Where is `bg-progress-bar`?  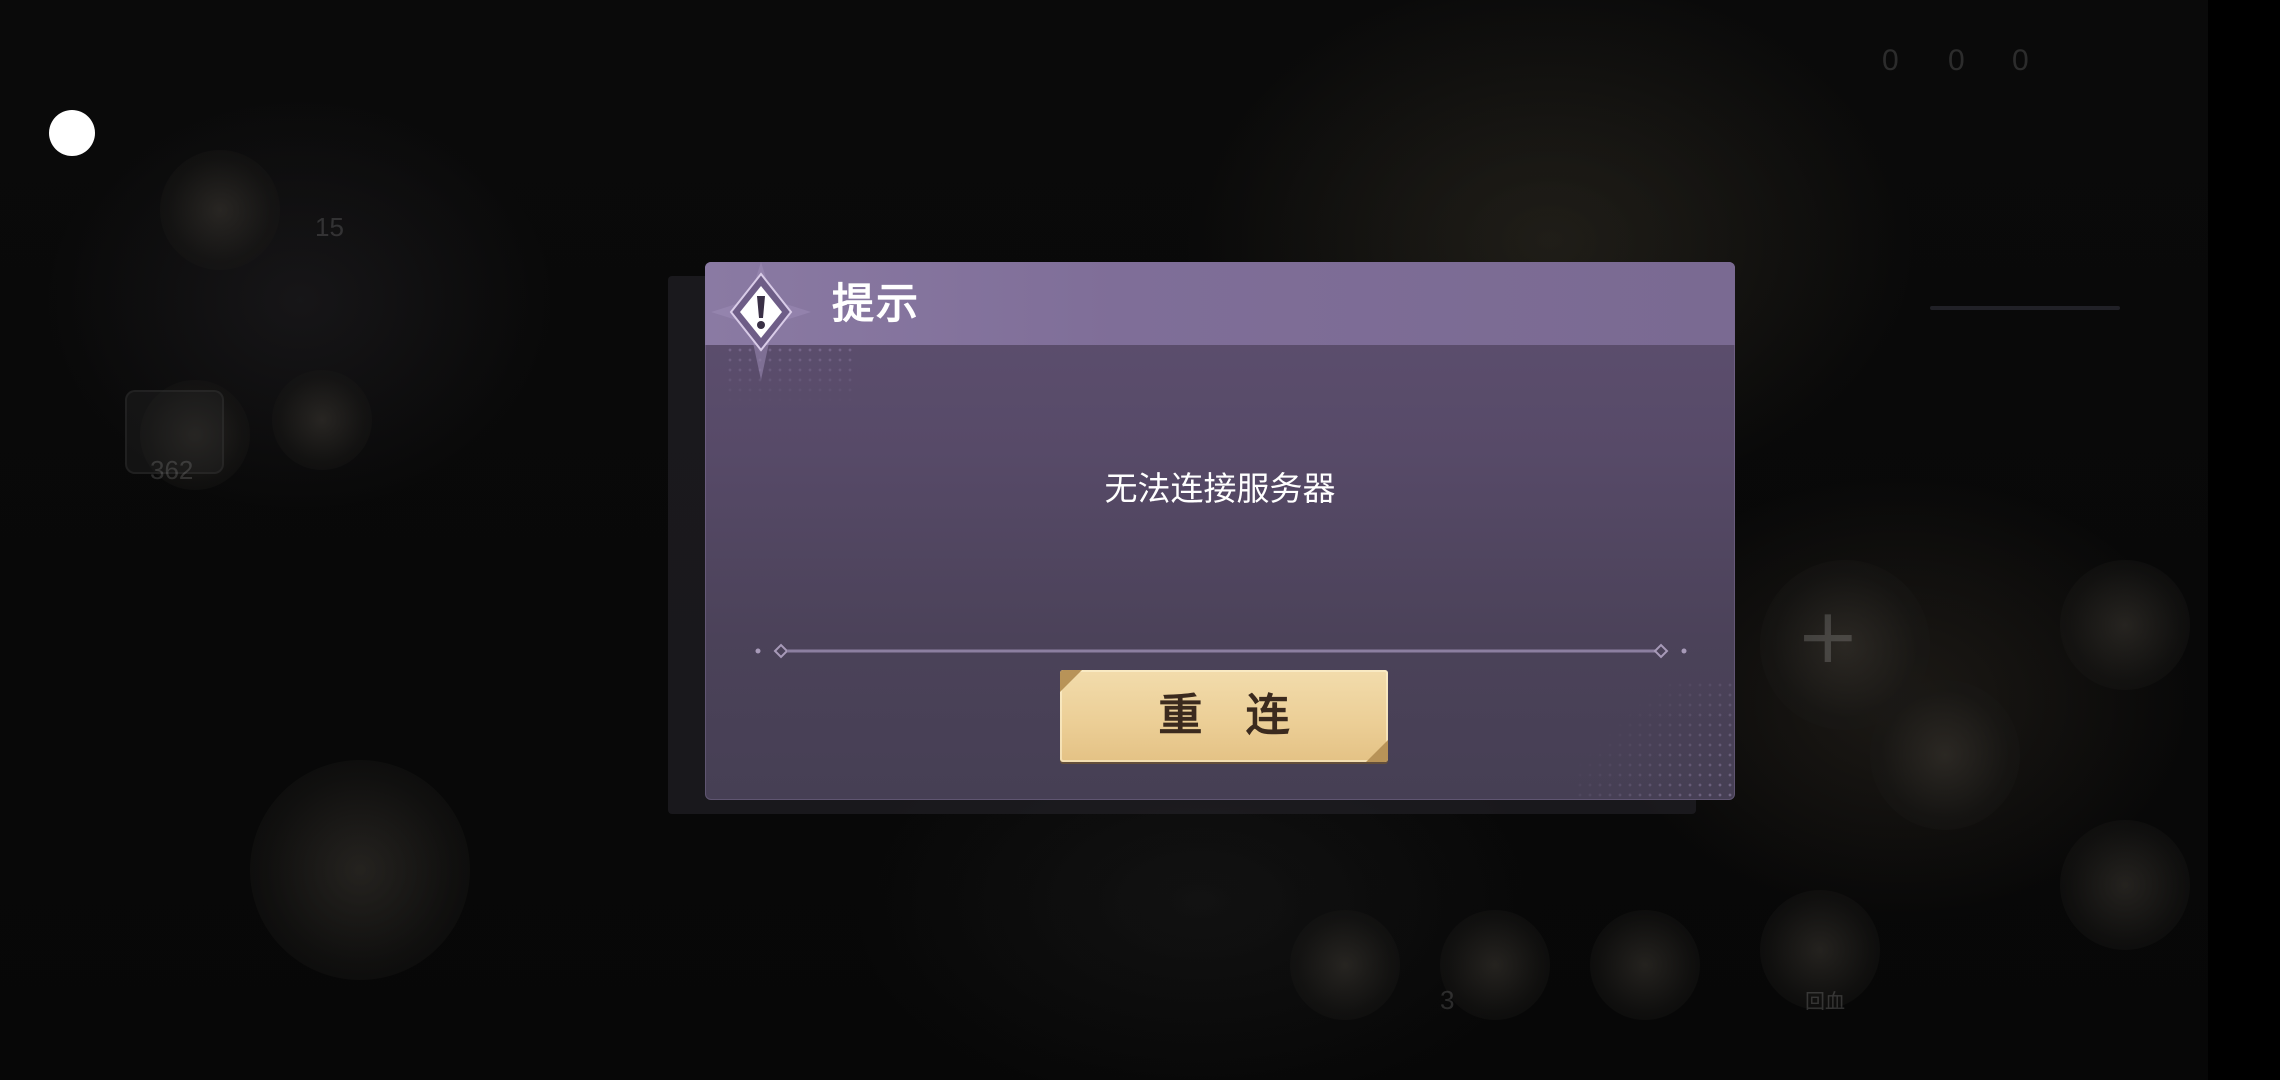 bg-progress-bar is located at coordinates (2025, 308).